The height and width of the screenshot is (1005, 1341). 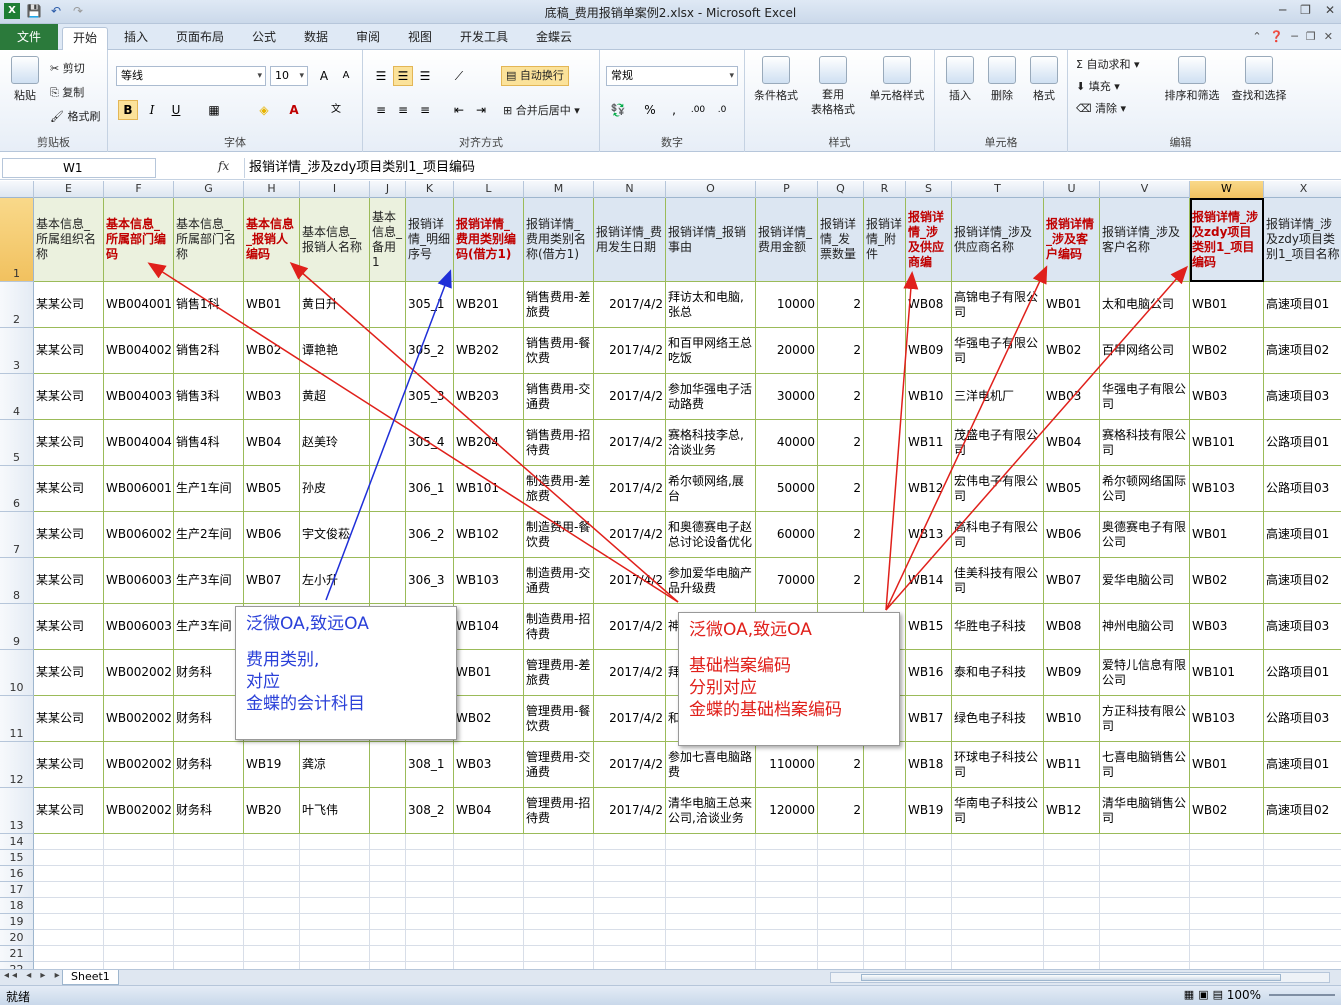 What do you see at coordinates (559, 305) in the screenshot?
I see `table-cell: 销售费用-差旅费` at bounding box center [559, 305].